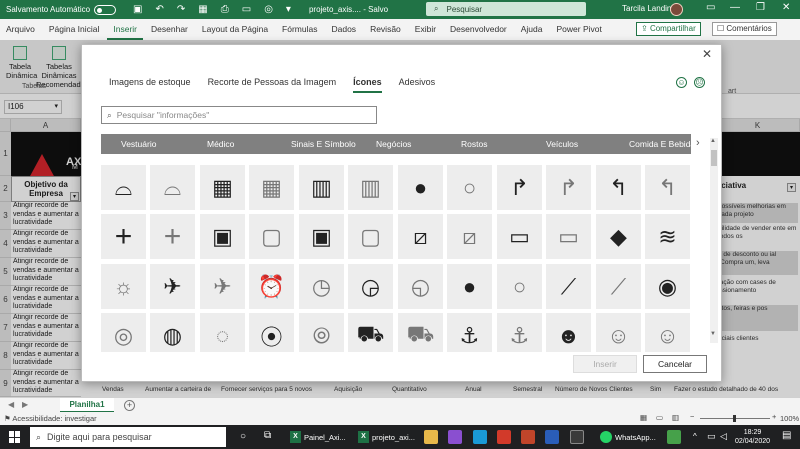 The width and height of the screenshot is (800, 449). Describe the element at coordinates (695, 436) in the screenshot. I see `tray-chevron-icon: ^` at that location.